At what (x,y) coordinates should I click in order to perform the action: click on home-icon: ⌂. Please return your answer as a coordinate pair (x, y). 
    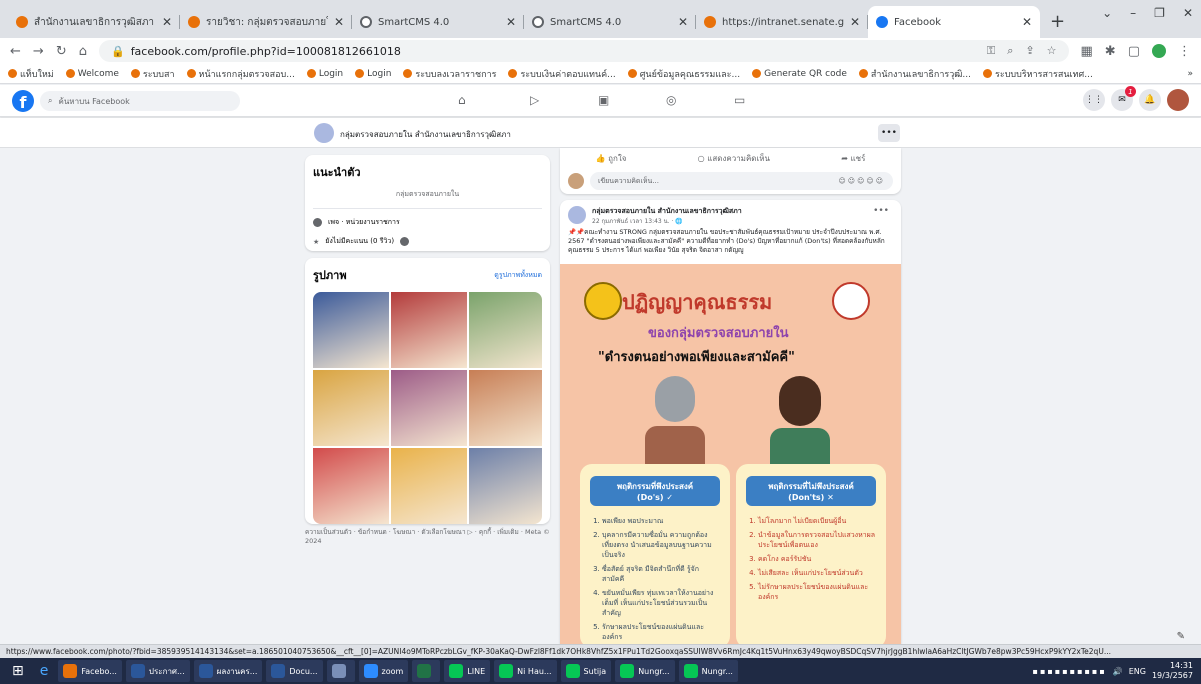
    Looking at the image, I should click on (83, 51).